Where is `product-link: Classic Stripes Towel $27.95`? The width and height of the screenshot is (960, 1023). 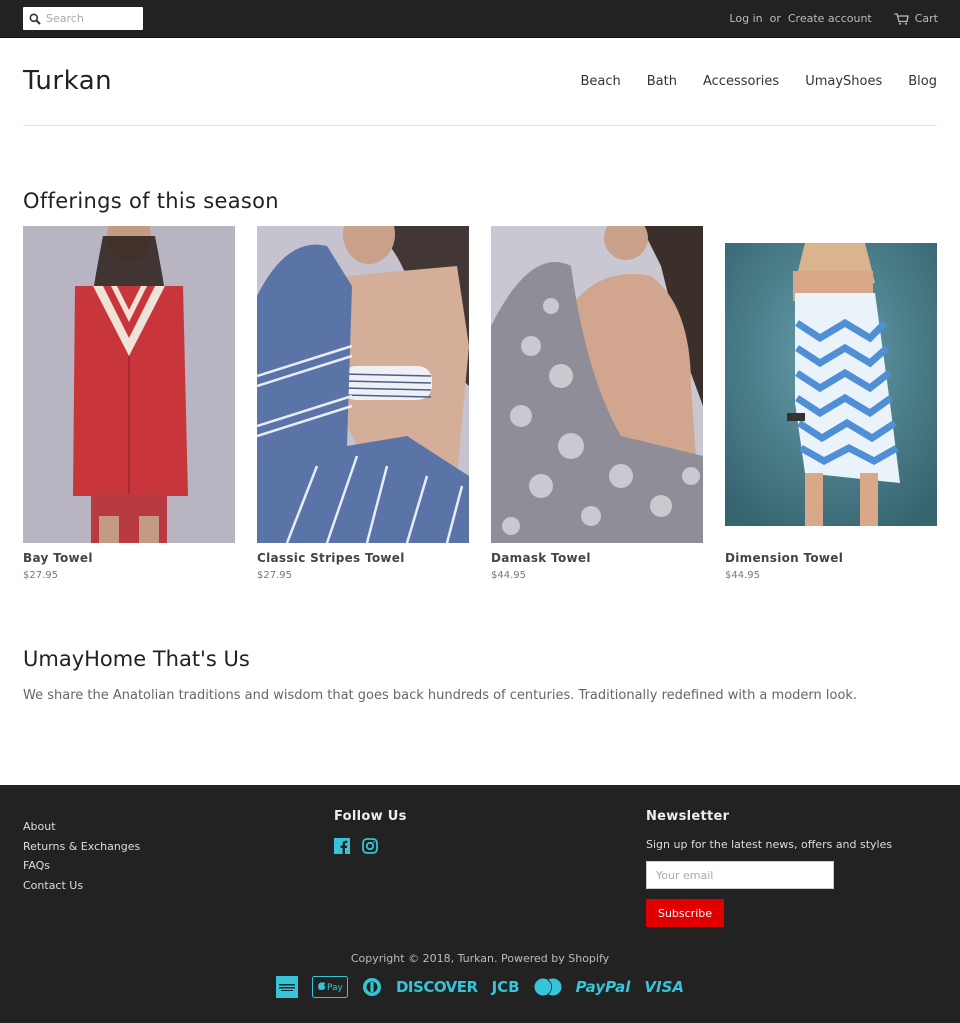 product-link: Classic Stripes Towel $27.95 is located at coordinates (363, 403).